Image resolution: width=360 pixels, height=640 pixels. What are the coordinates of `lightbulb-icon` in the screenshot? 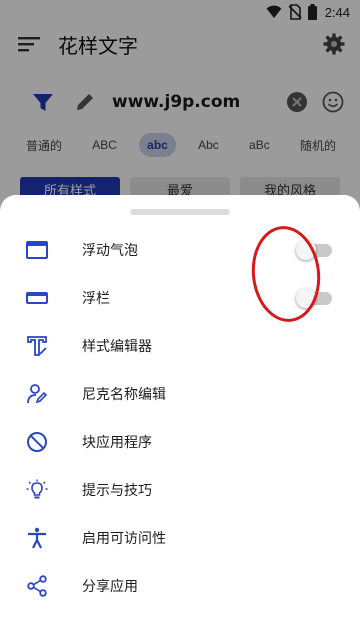 It's located at (37, 490).